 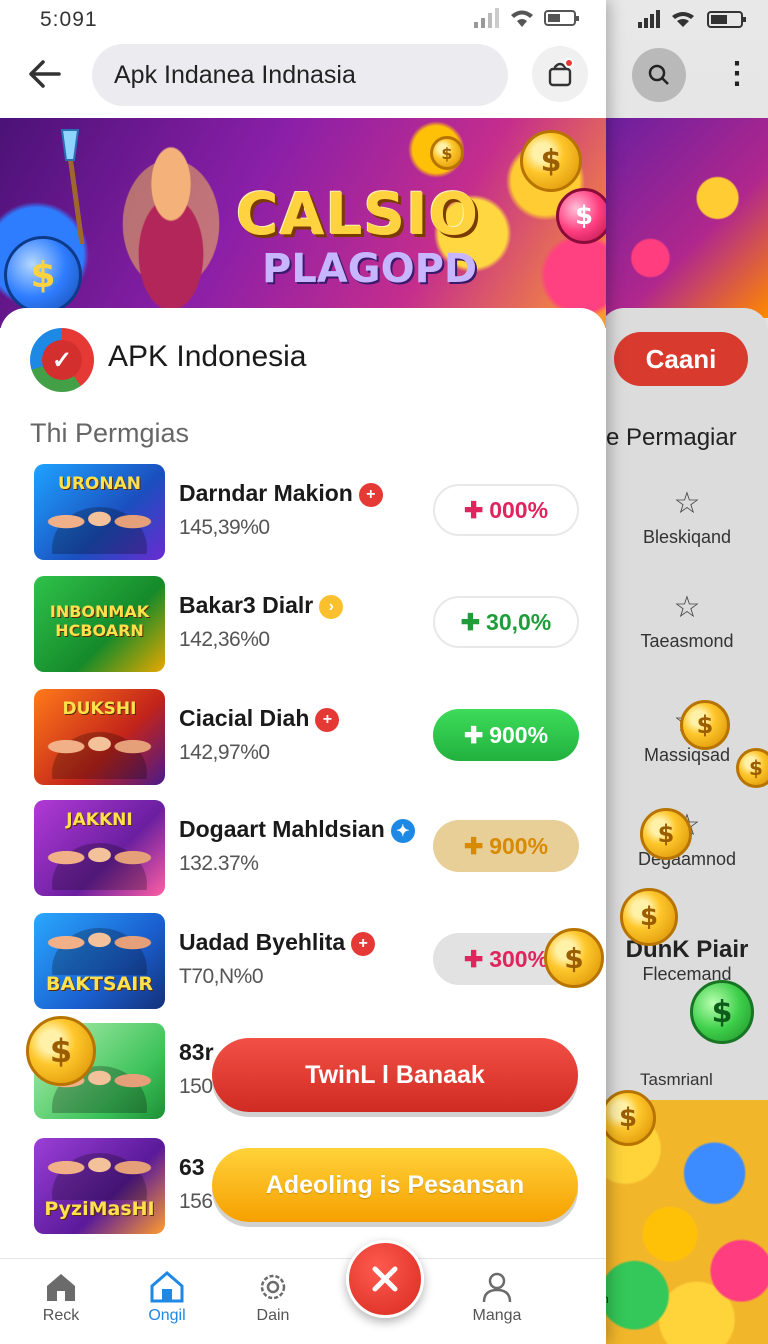 I want to click on thumbnail-title: INBONMAK HCBOARN, so click(x=99, y=621).